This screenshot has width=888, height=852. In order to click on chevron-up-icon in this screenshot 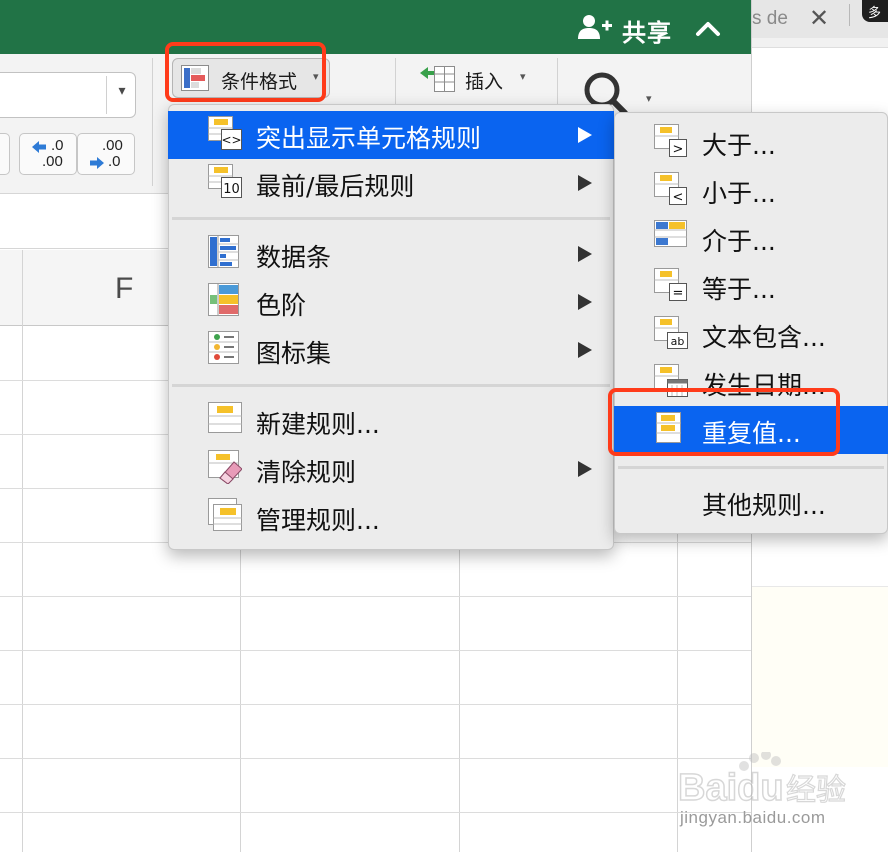, I will do `click(708, 28)`.